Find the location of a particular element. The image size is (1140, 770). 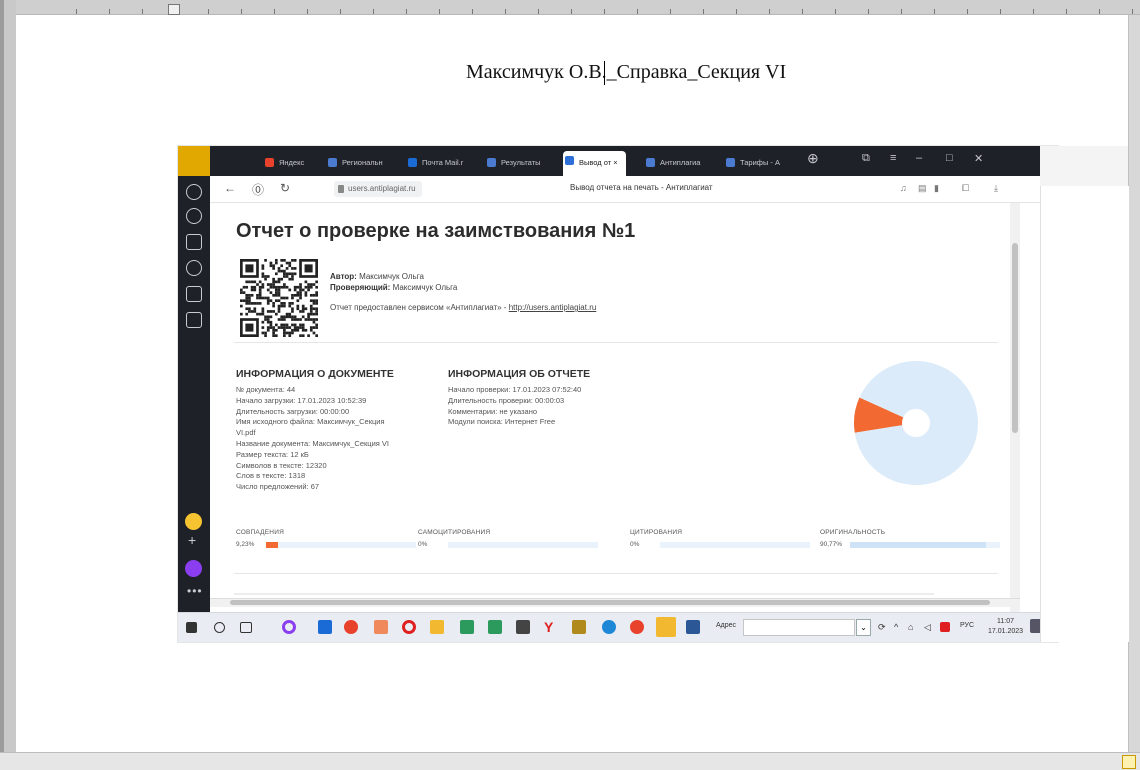

headphones-icon: ♫ is located at coordinates (903, 188).